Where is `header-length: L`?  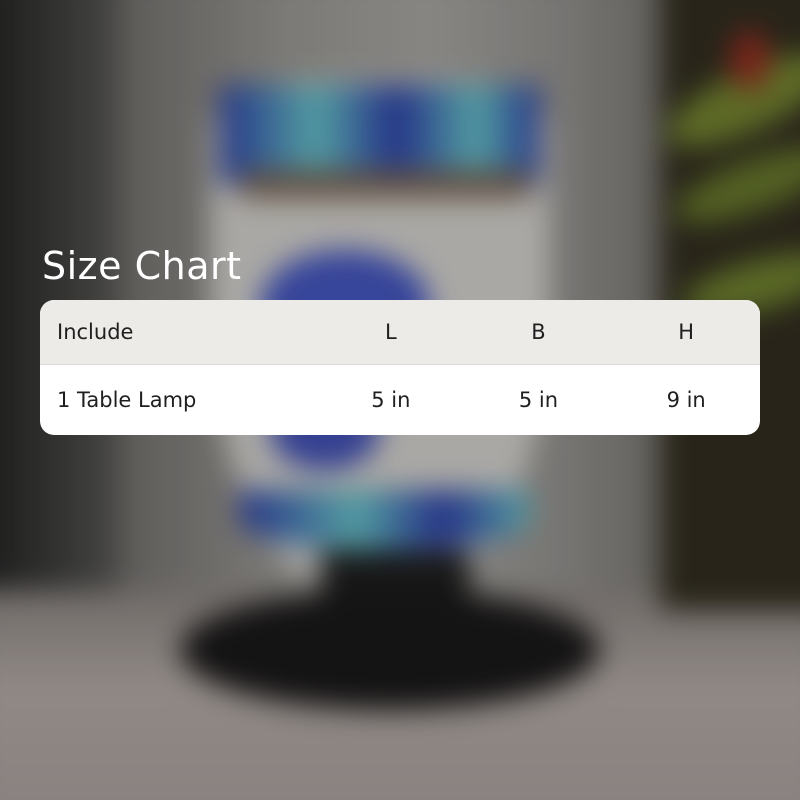 header-length: L is located at coordinates (391, 332).